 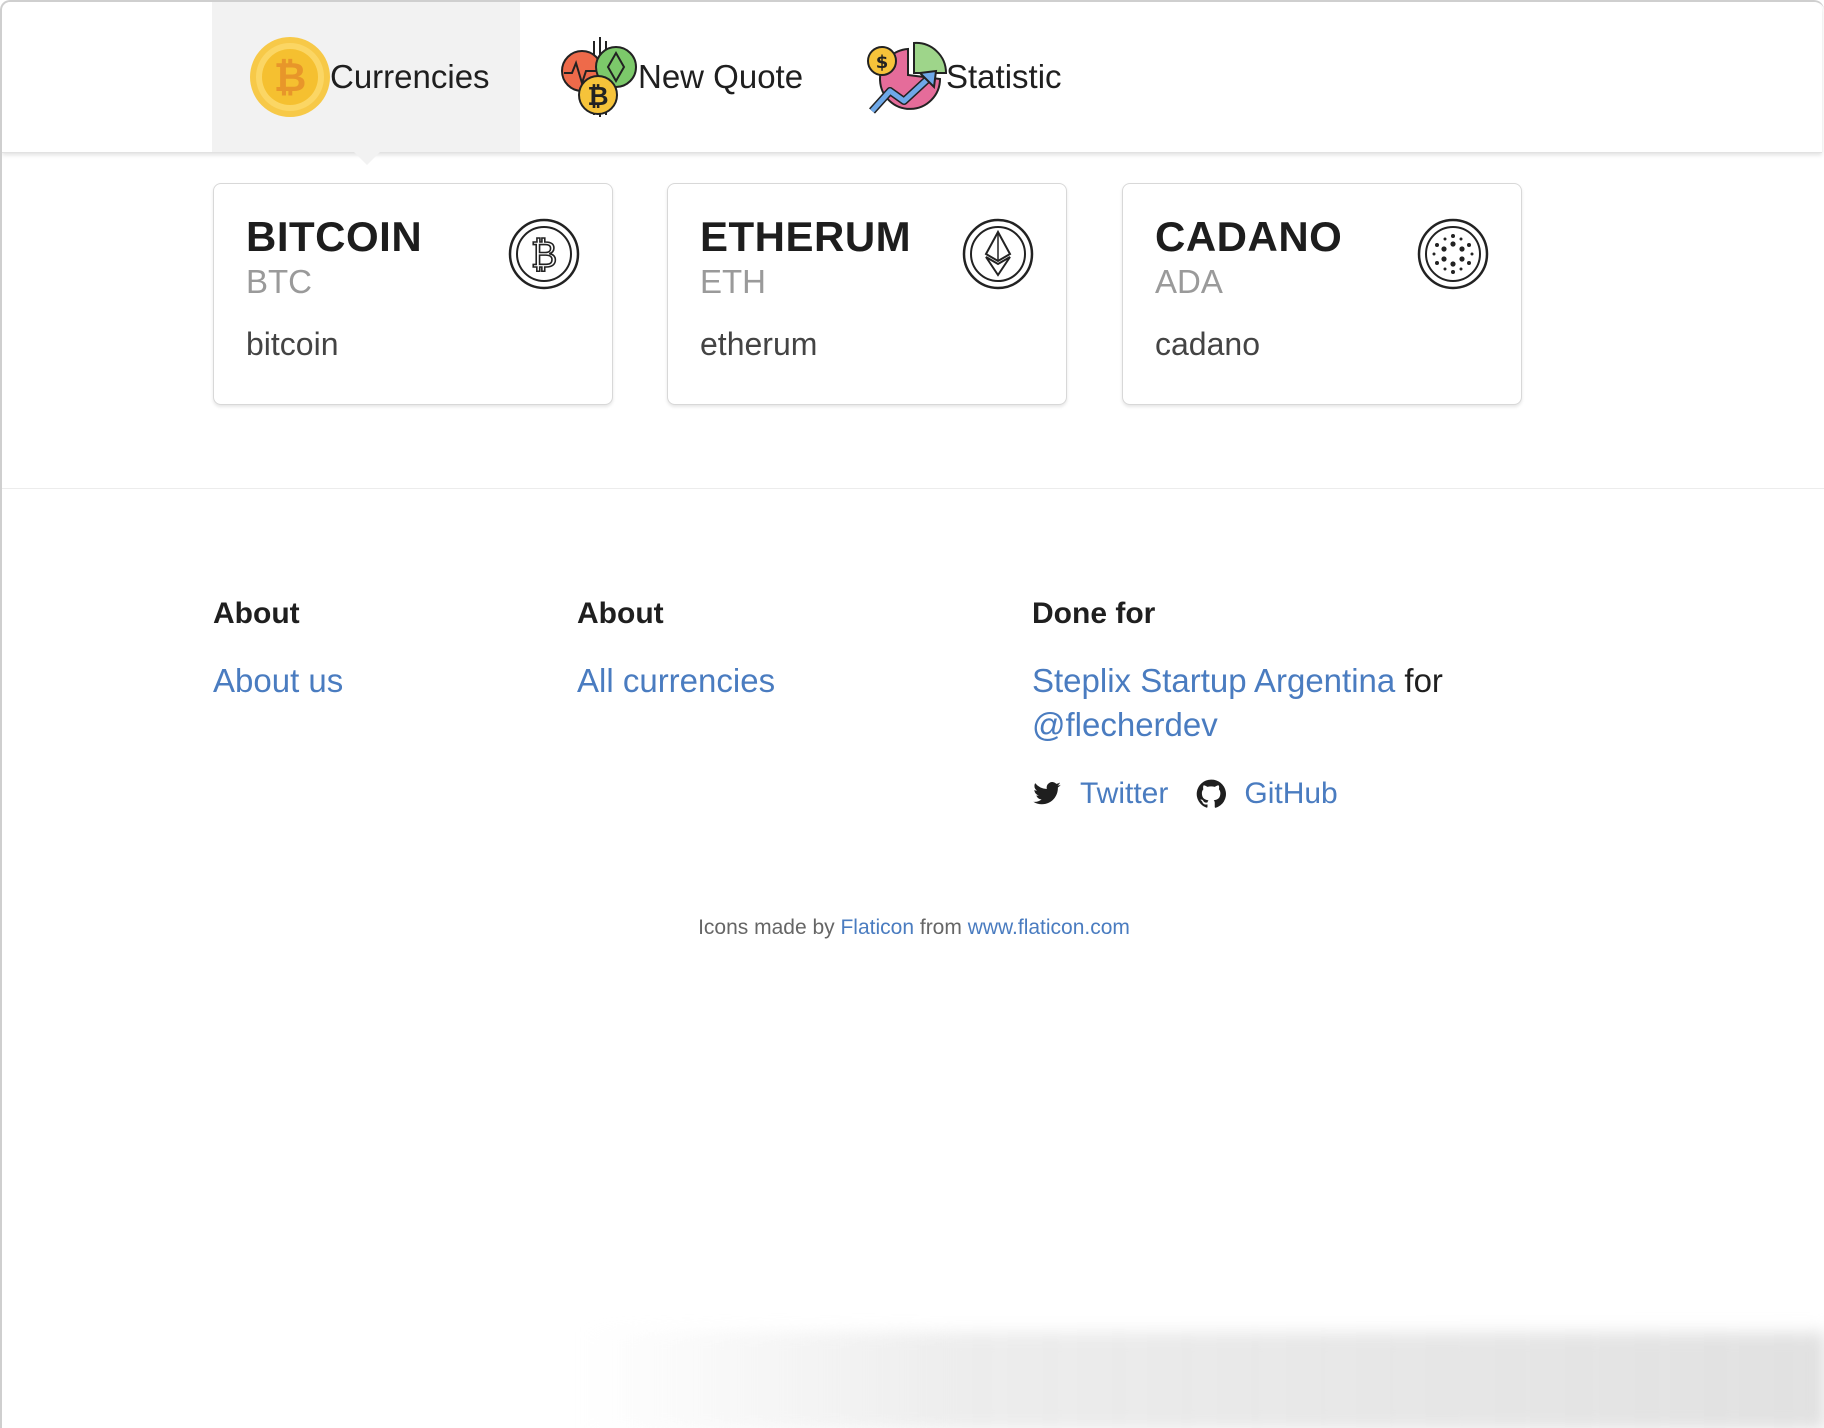 I want to click on bitcoin-outline-icon: ₿, so click(x=544, y=254).